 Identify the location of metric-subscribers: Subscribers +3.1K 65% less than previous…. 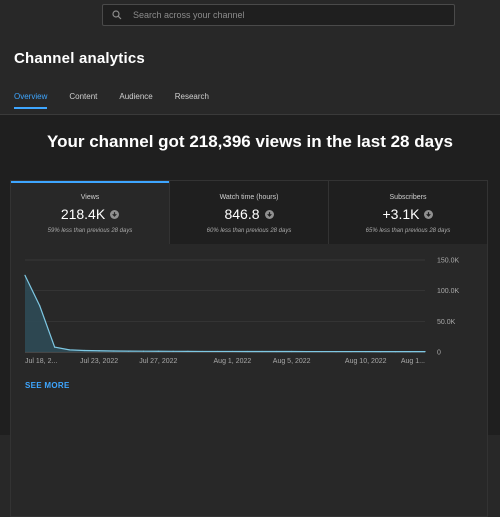
(407, 212).